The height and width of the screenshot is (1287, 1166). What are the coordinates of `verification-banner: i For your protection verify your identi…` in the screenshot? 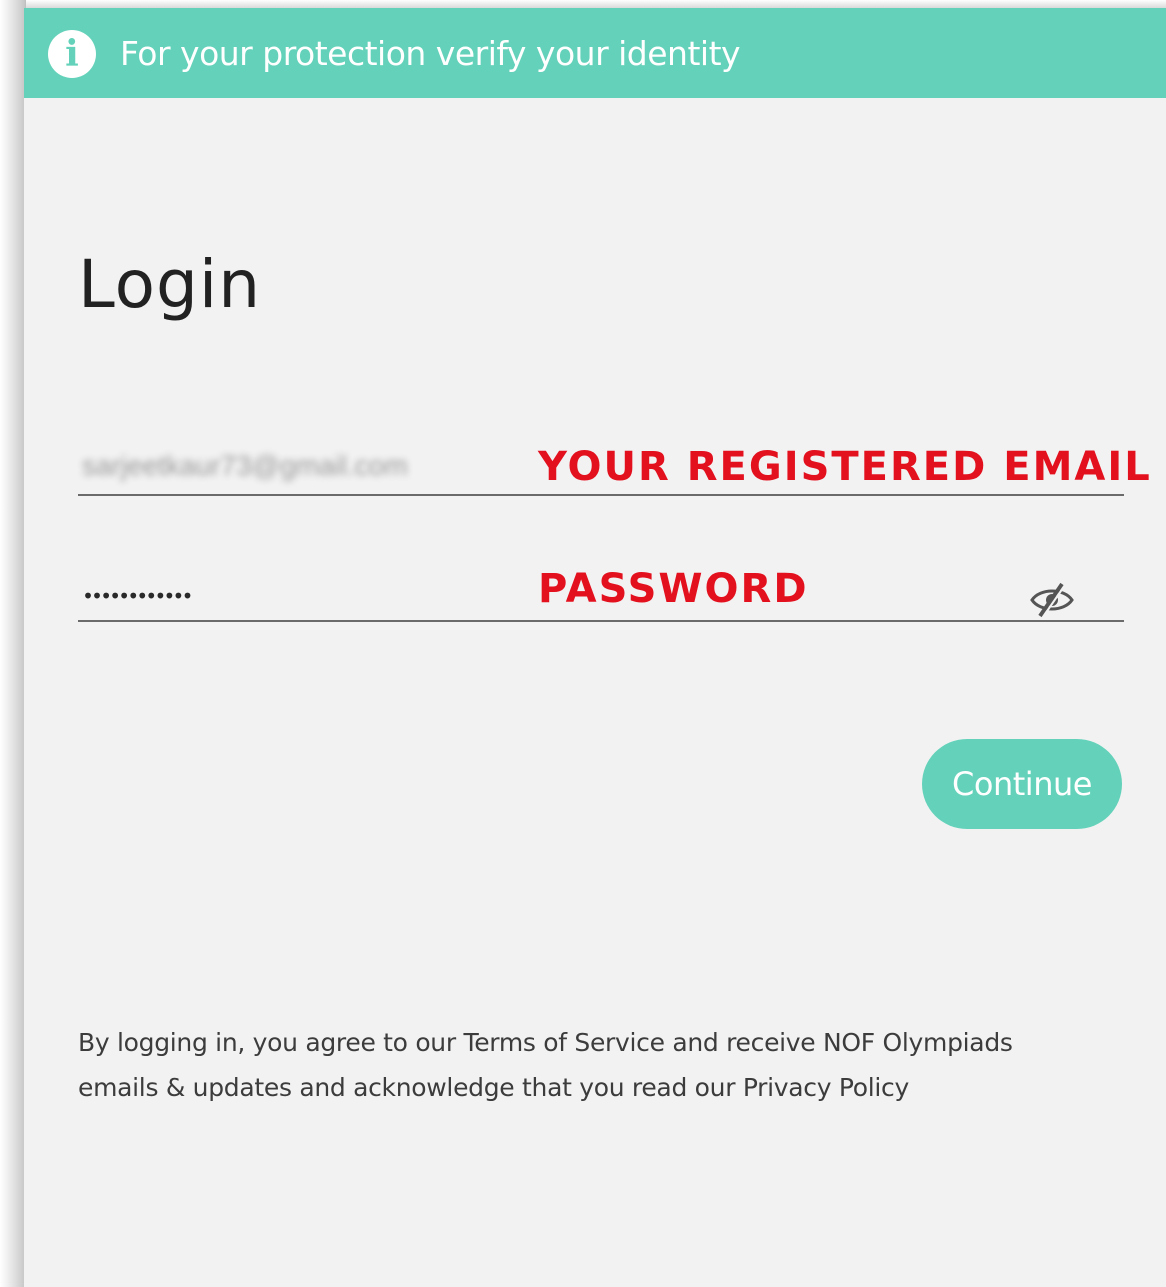 It's located at (595, 53).